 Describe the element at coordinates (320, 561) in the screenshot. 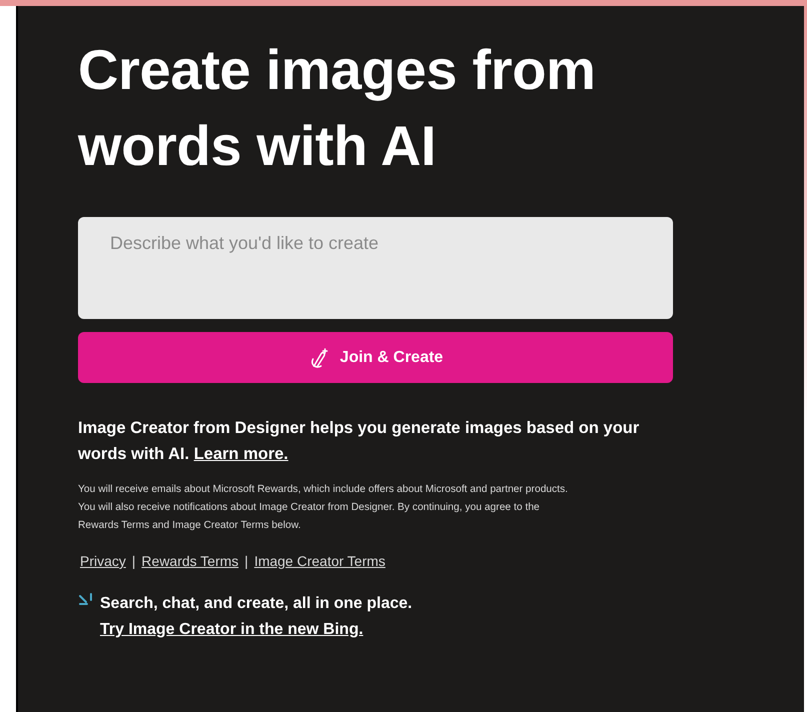

I see `footer-link: Image Creator Terms` at that location.